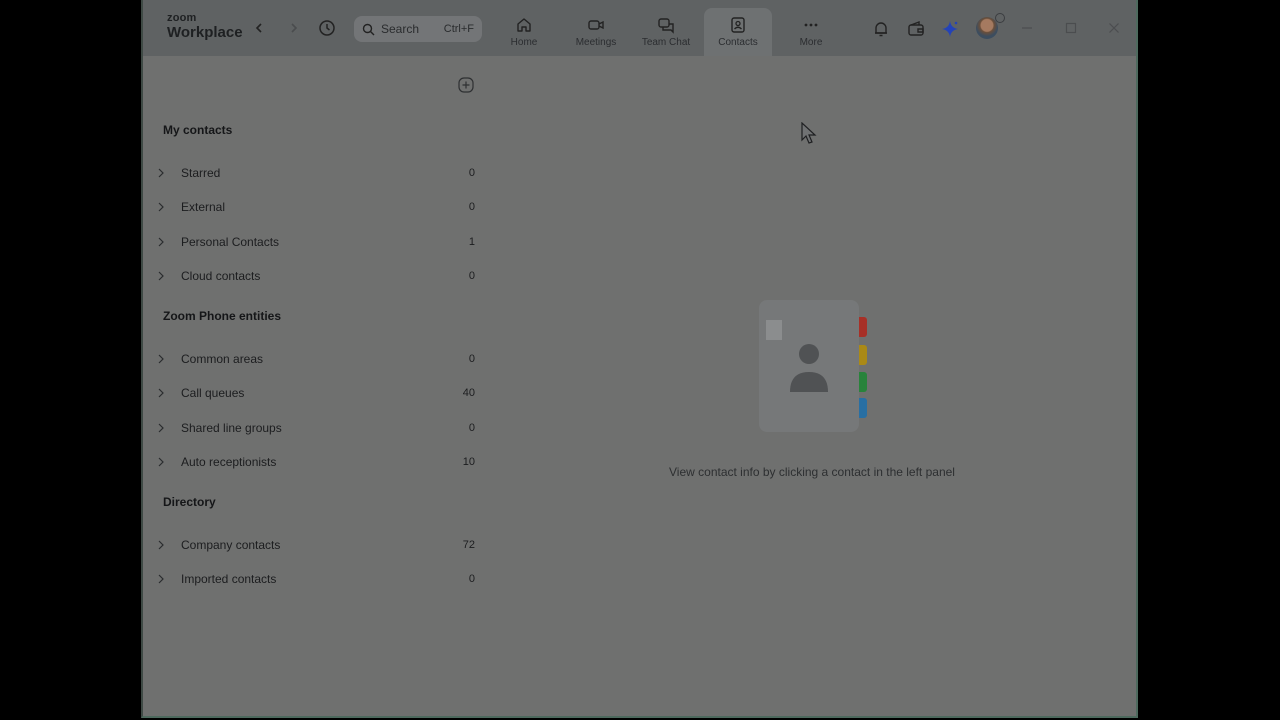 This screenshot has height=720, width=1280. I want to click on chevron-left-icon, so click(258, 28).